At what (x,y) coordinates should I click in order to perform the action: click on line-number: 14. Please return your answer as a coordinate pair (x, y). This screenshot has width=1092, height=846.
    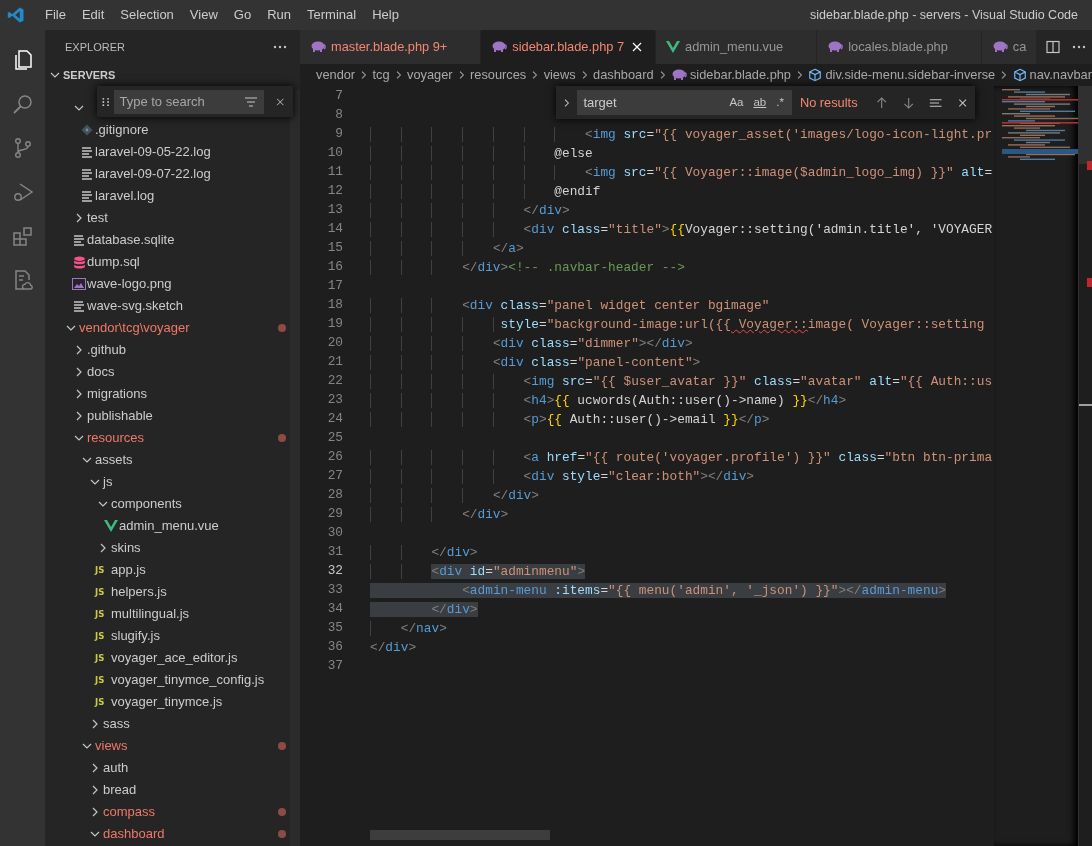
    Looking at the image, I should click on (335, 229).